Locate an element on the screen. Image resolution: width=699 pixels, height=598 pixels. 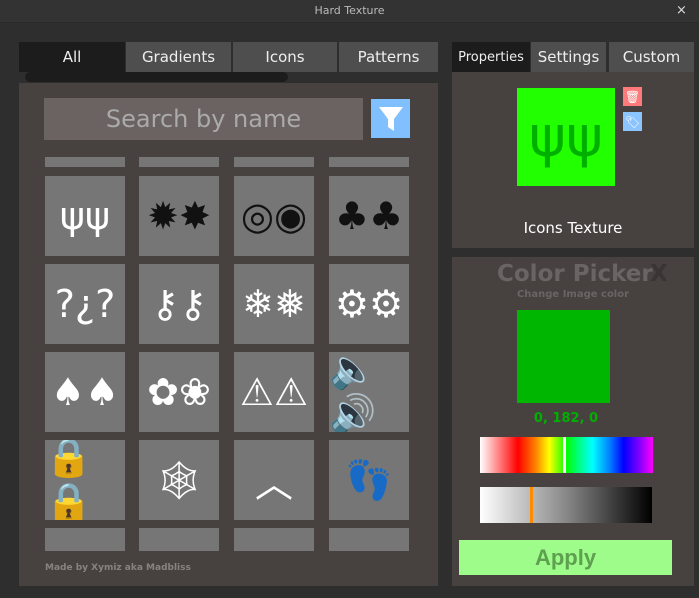
hue-slider is located at coordinates (566, 455).